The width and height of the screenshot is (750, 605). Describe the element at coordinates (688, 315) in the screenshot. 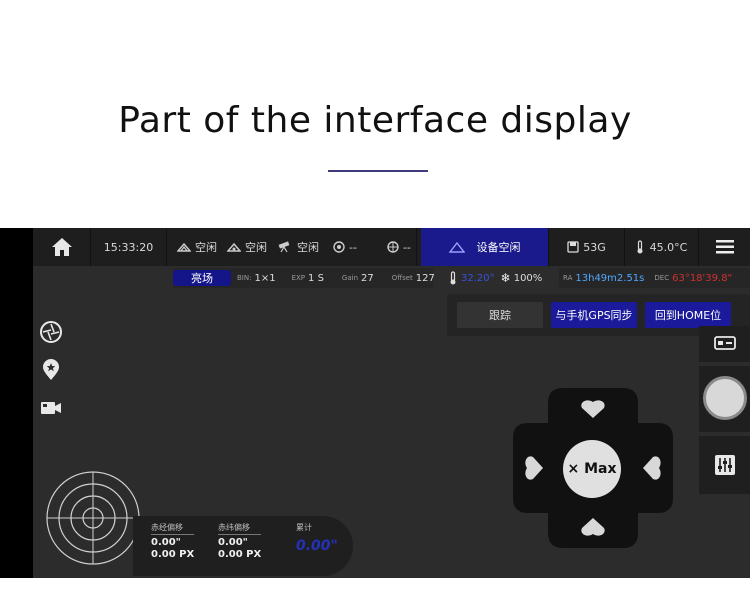

I see `home-position-button: 回到HOME位` at that location.